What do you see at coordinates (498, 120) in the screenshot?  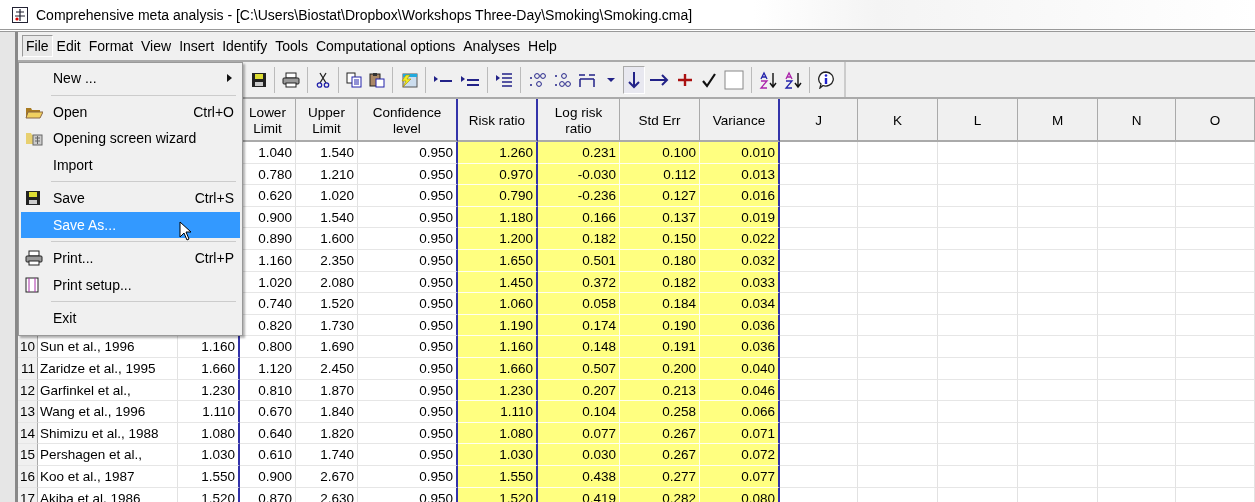 I see `column-header: Risk ratio` at bounding box center [498, 120].